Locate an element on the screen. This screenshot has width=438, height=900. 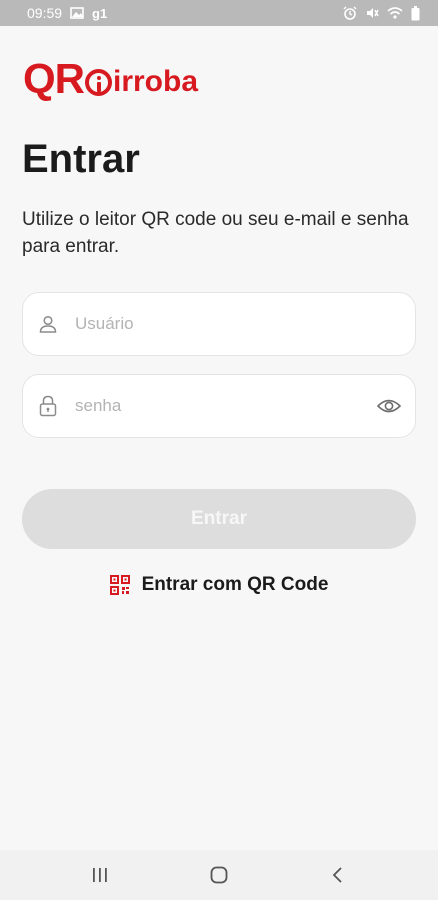
home-icon is located at coordinates (219, 875).